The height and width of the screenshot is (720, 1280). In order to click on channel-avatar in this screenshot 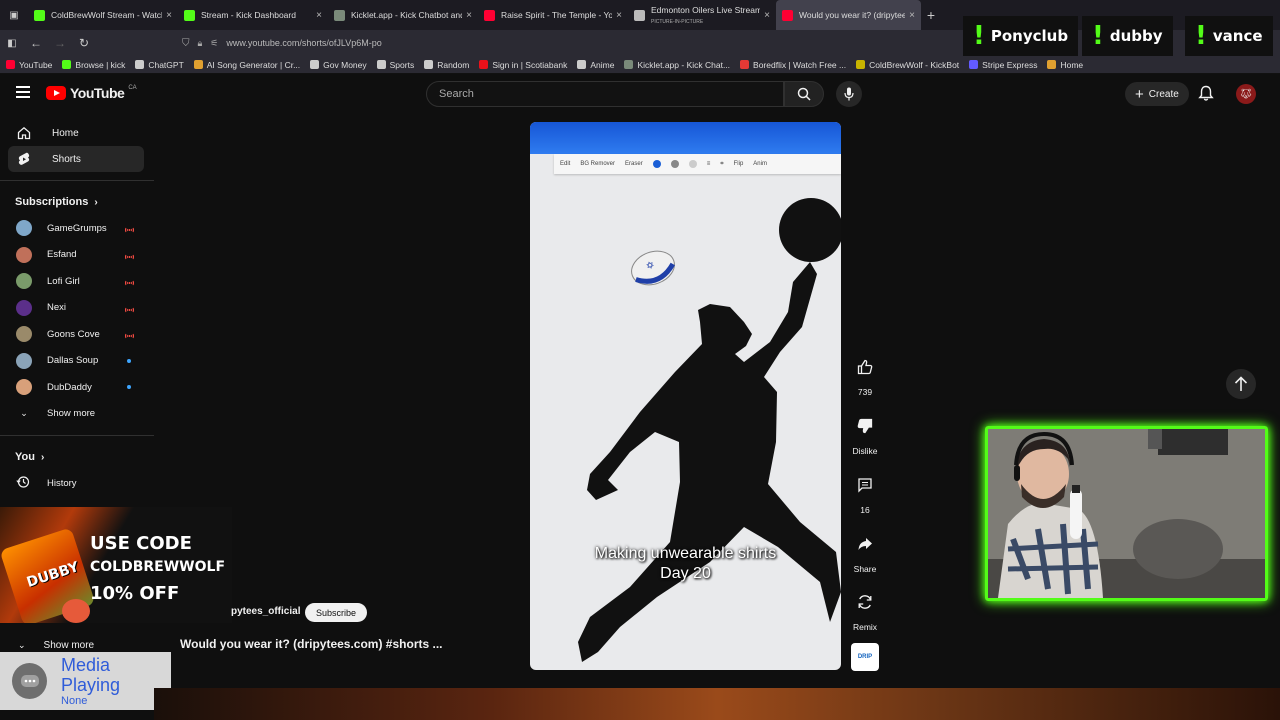, I will do `click(24, 281)`.